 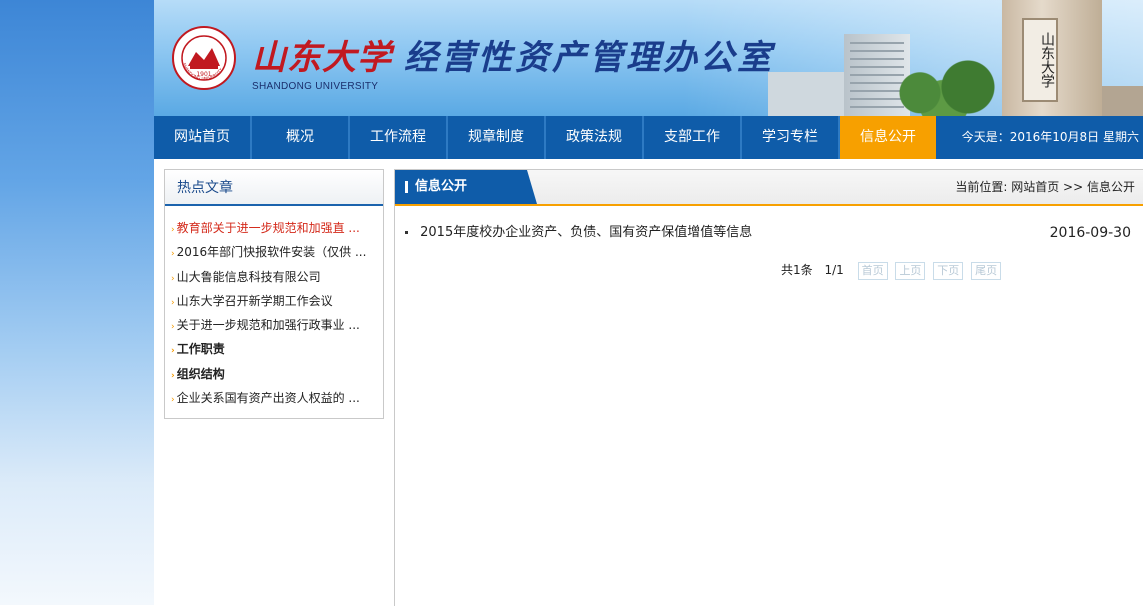 I want to click on last-page-button: 尾页, so click(x=986, y=271).